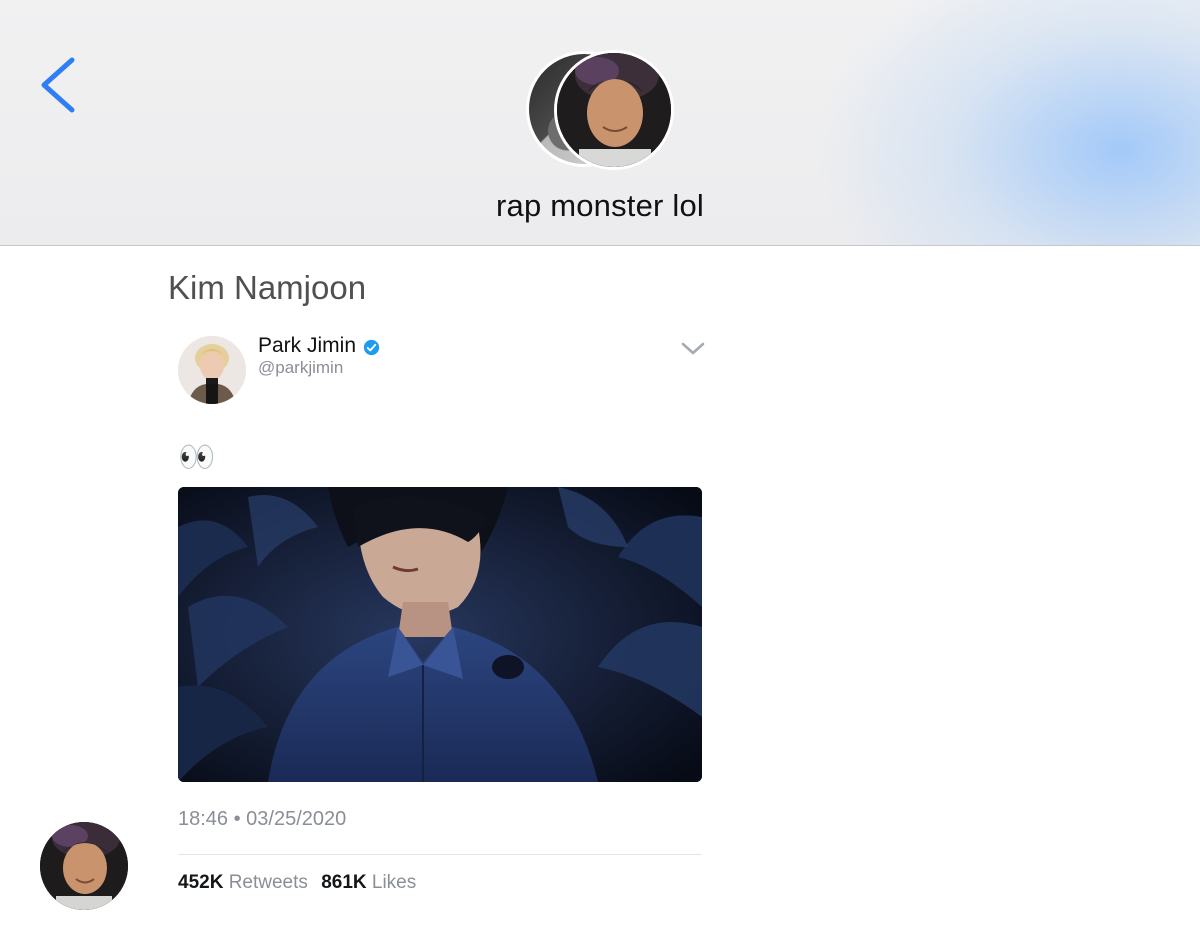  I want to click on member-avatar-primary, so click(614, 110).